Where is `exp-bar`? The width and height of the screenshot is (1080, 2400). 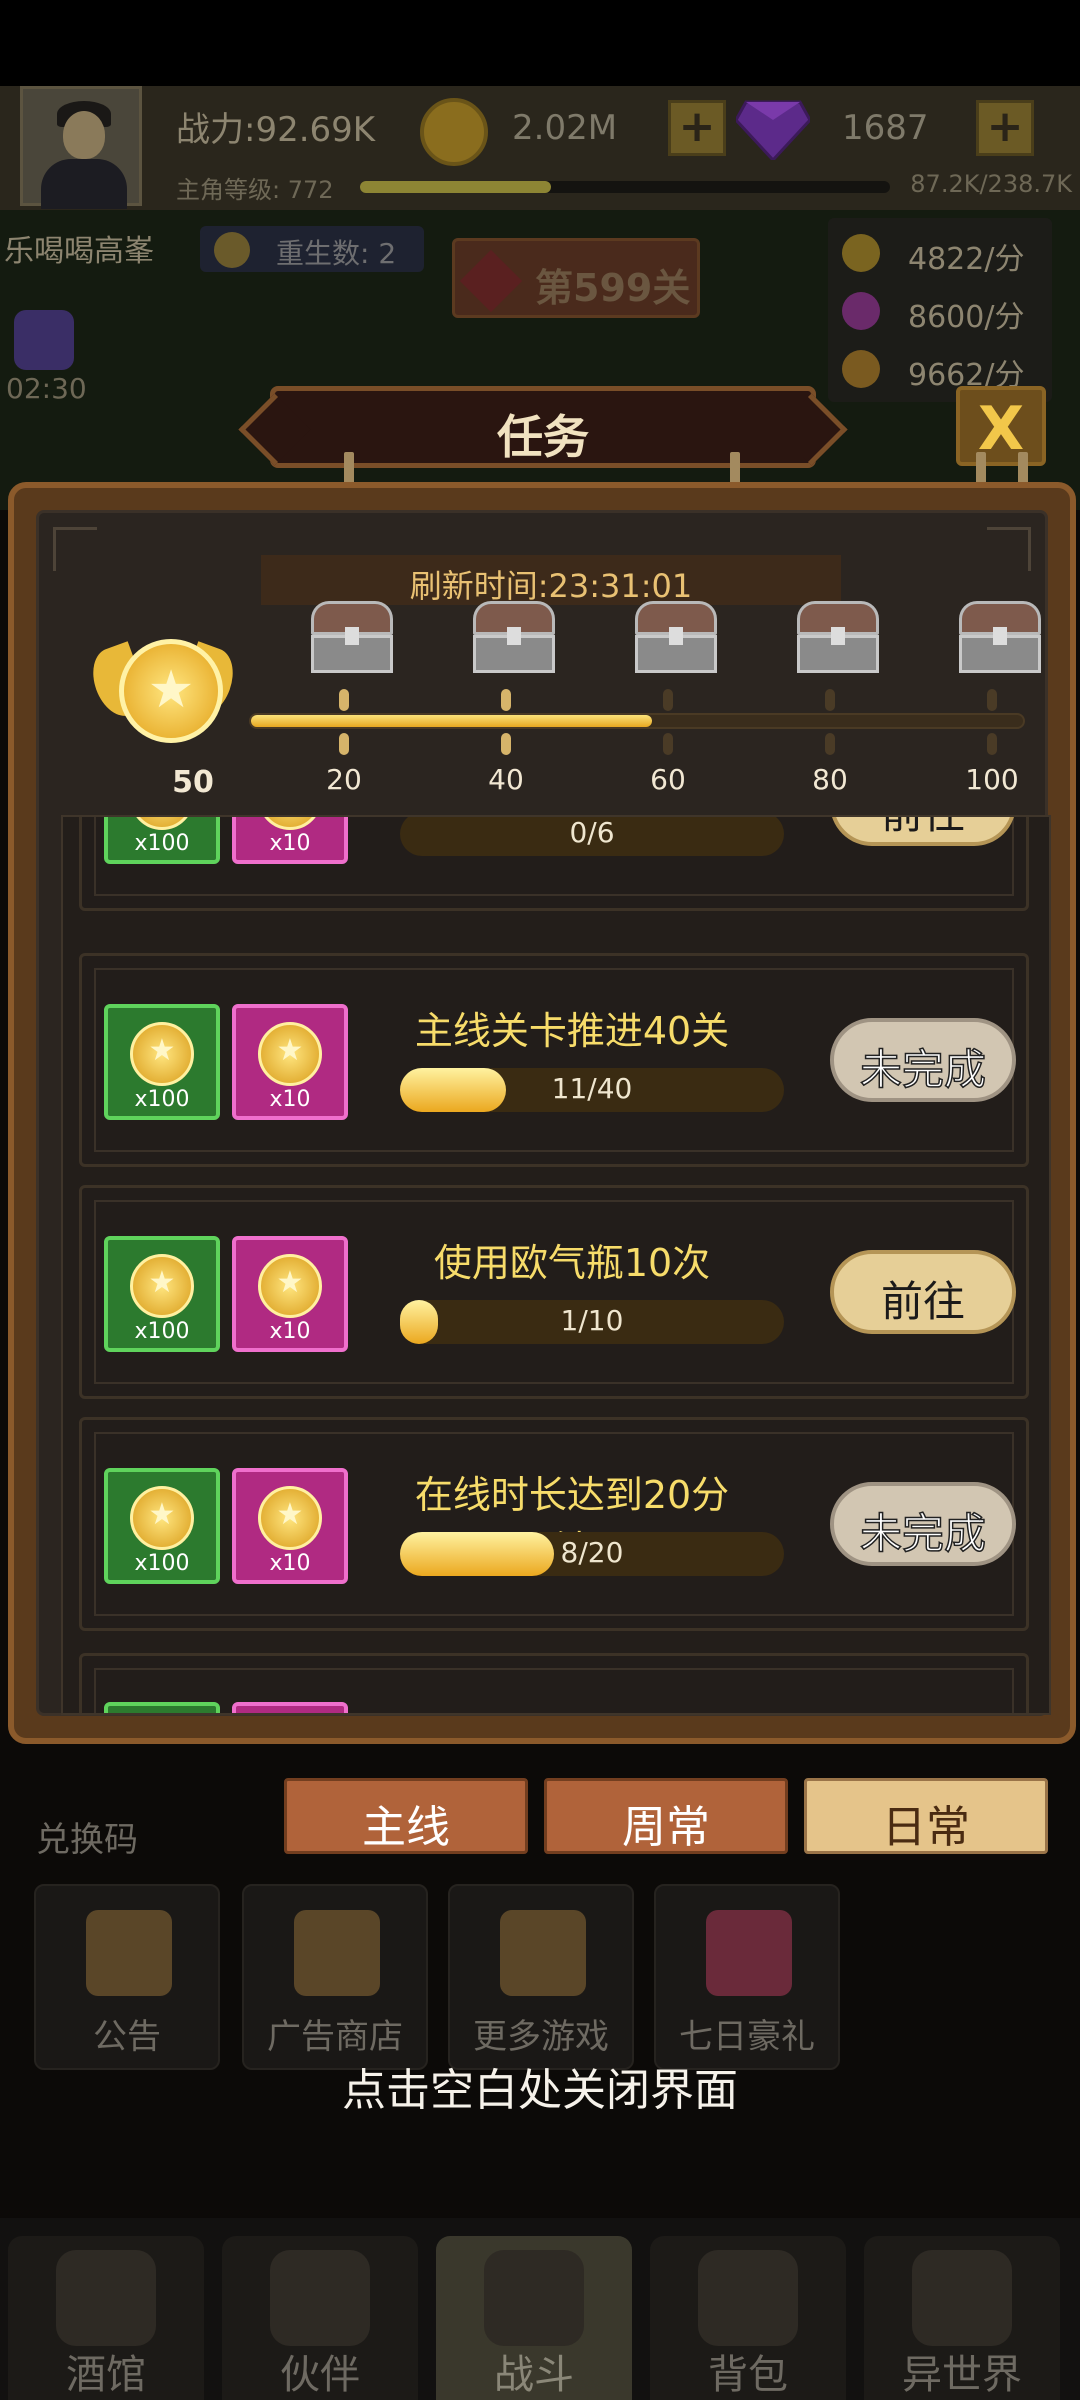
exp-bar is located at coordinates (625, 187).